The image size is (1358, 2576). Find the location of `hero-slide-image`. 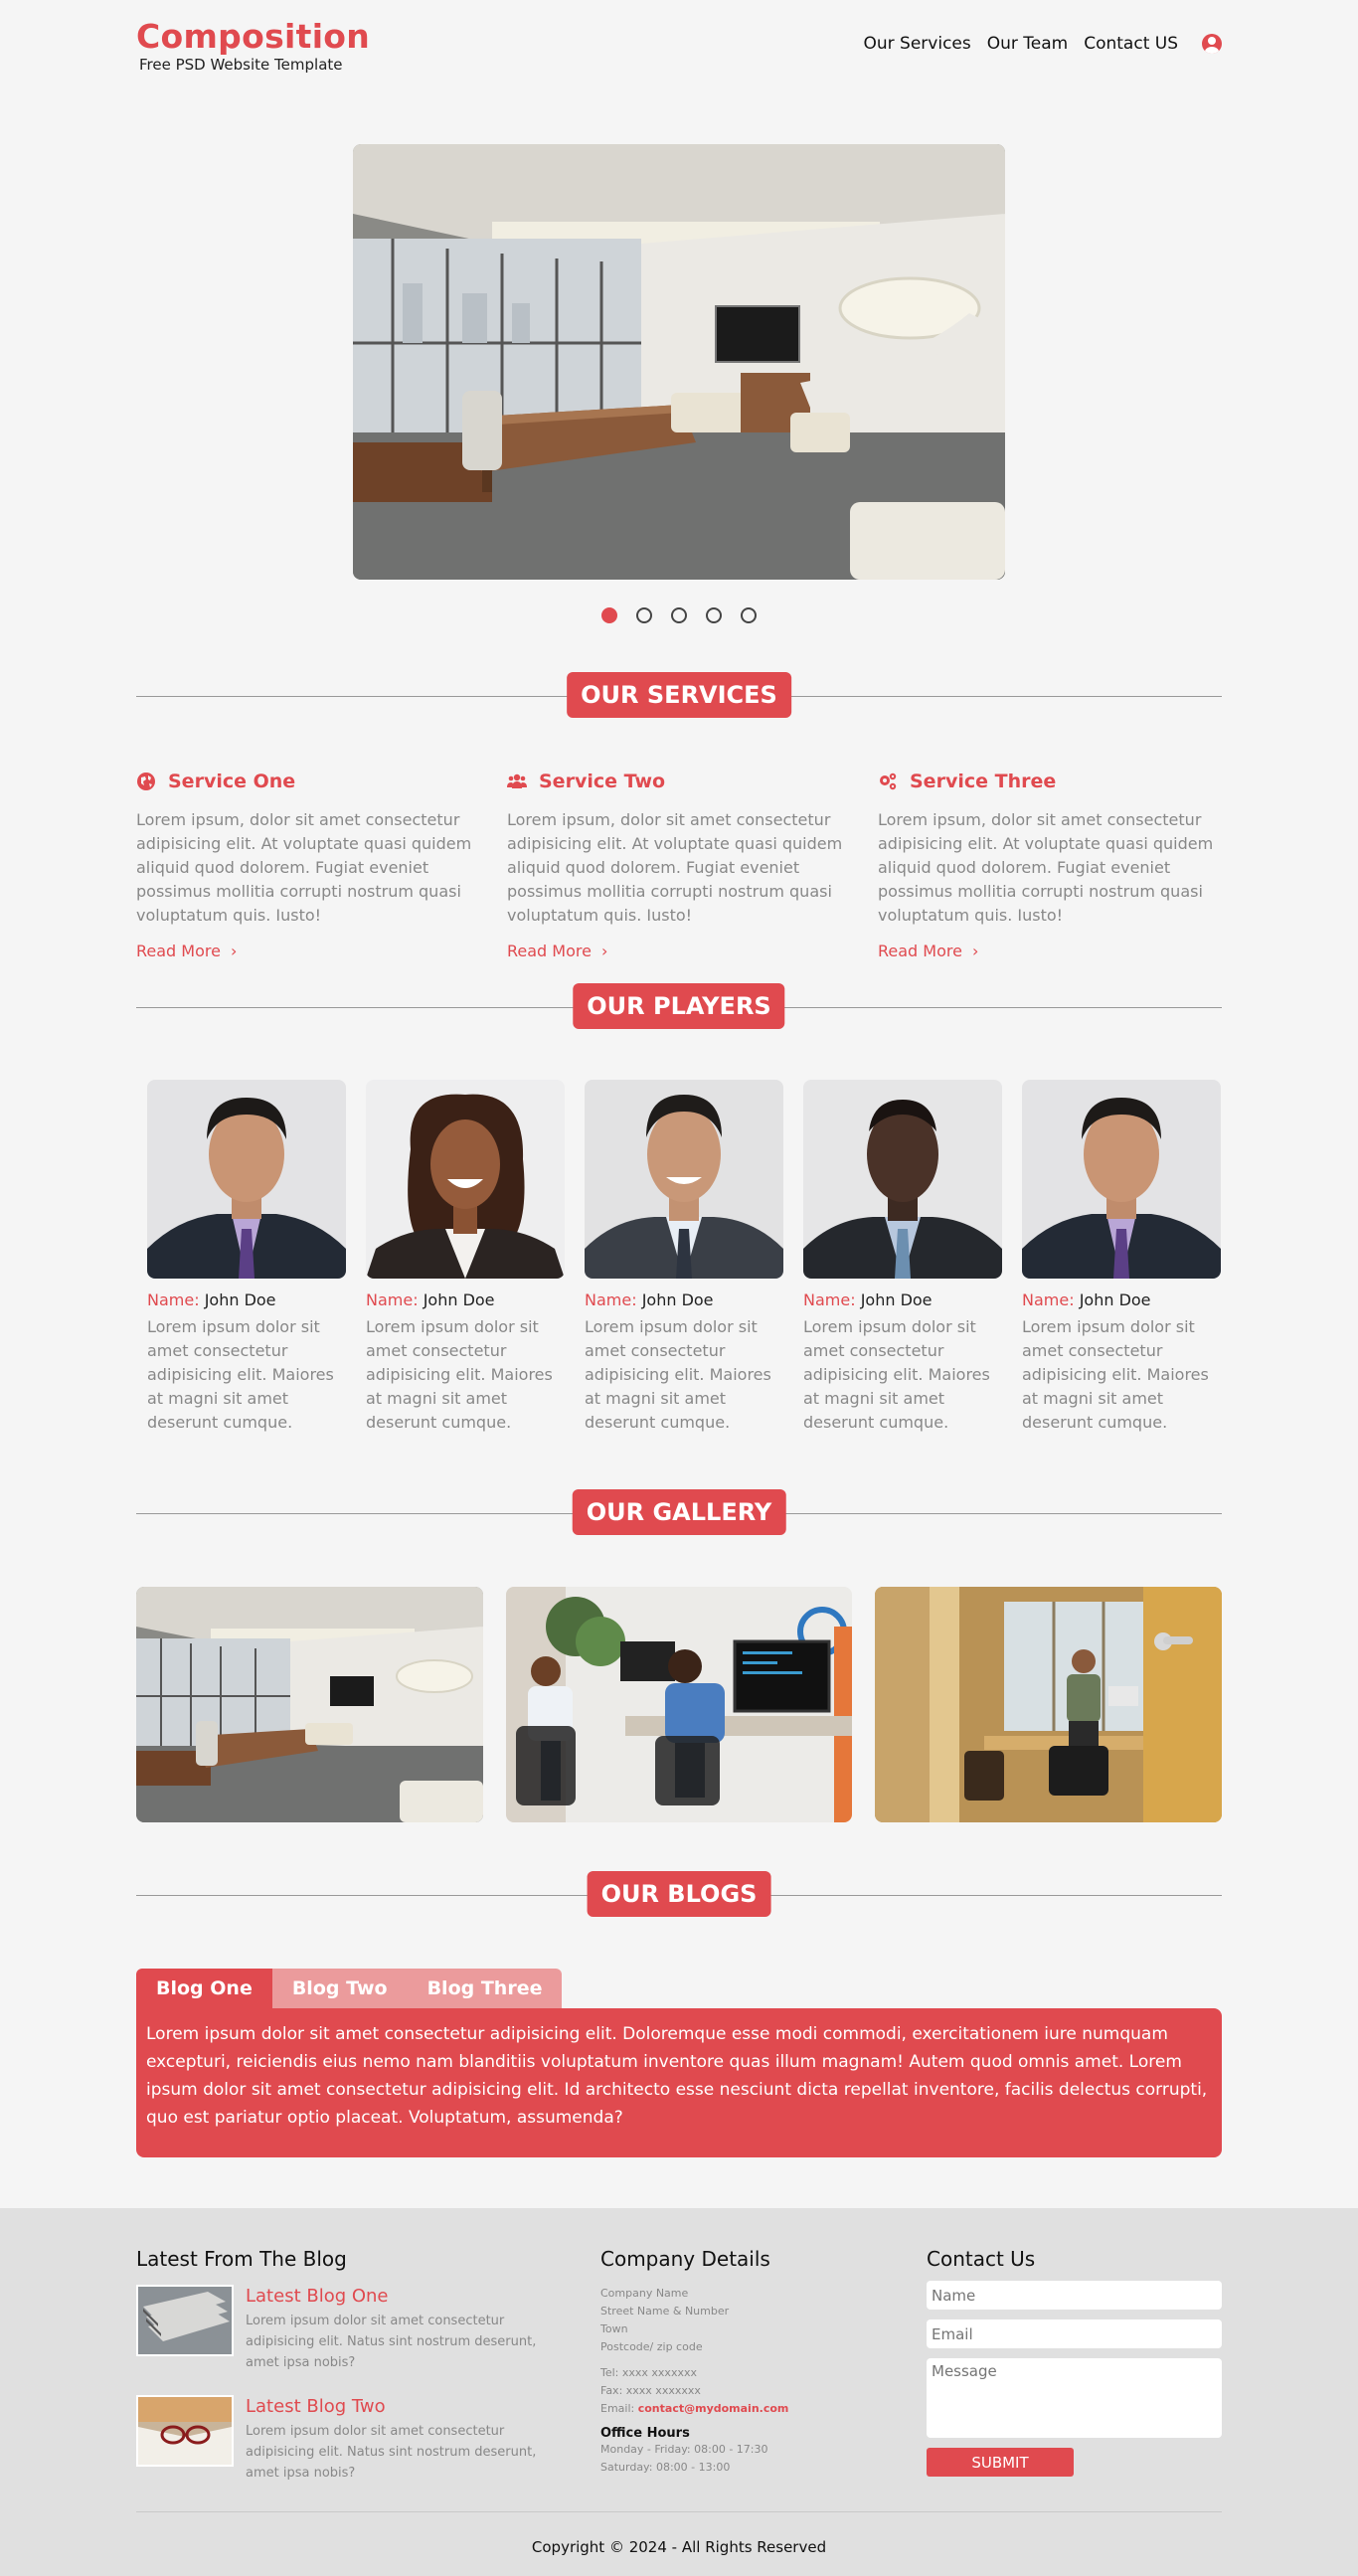

hero-slide-image is located at coordinates (679, 362).